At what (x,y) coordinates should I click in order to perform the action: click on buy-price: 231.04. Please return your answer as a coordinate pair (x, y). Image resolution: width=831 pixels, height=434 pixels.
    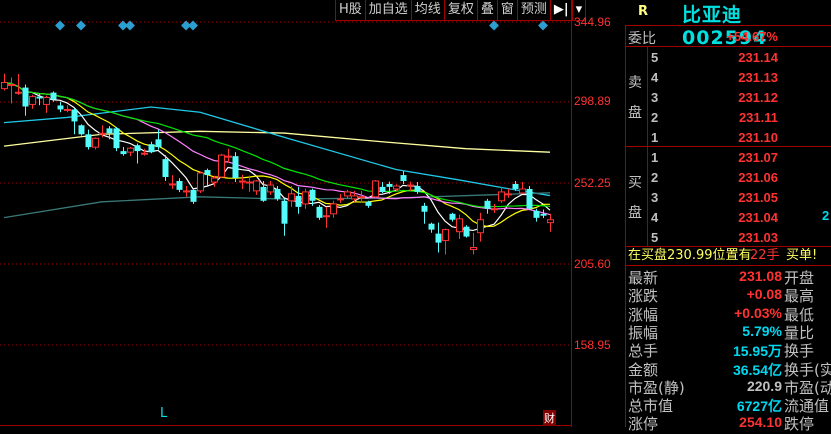
    Looking at the image, I should click on (758, 217).